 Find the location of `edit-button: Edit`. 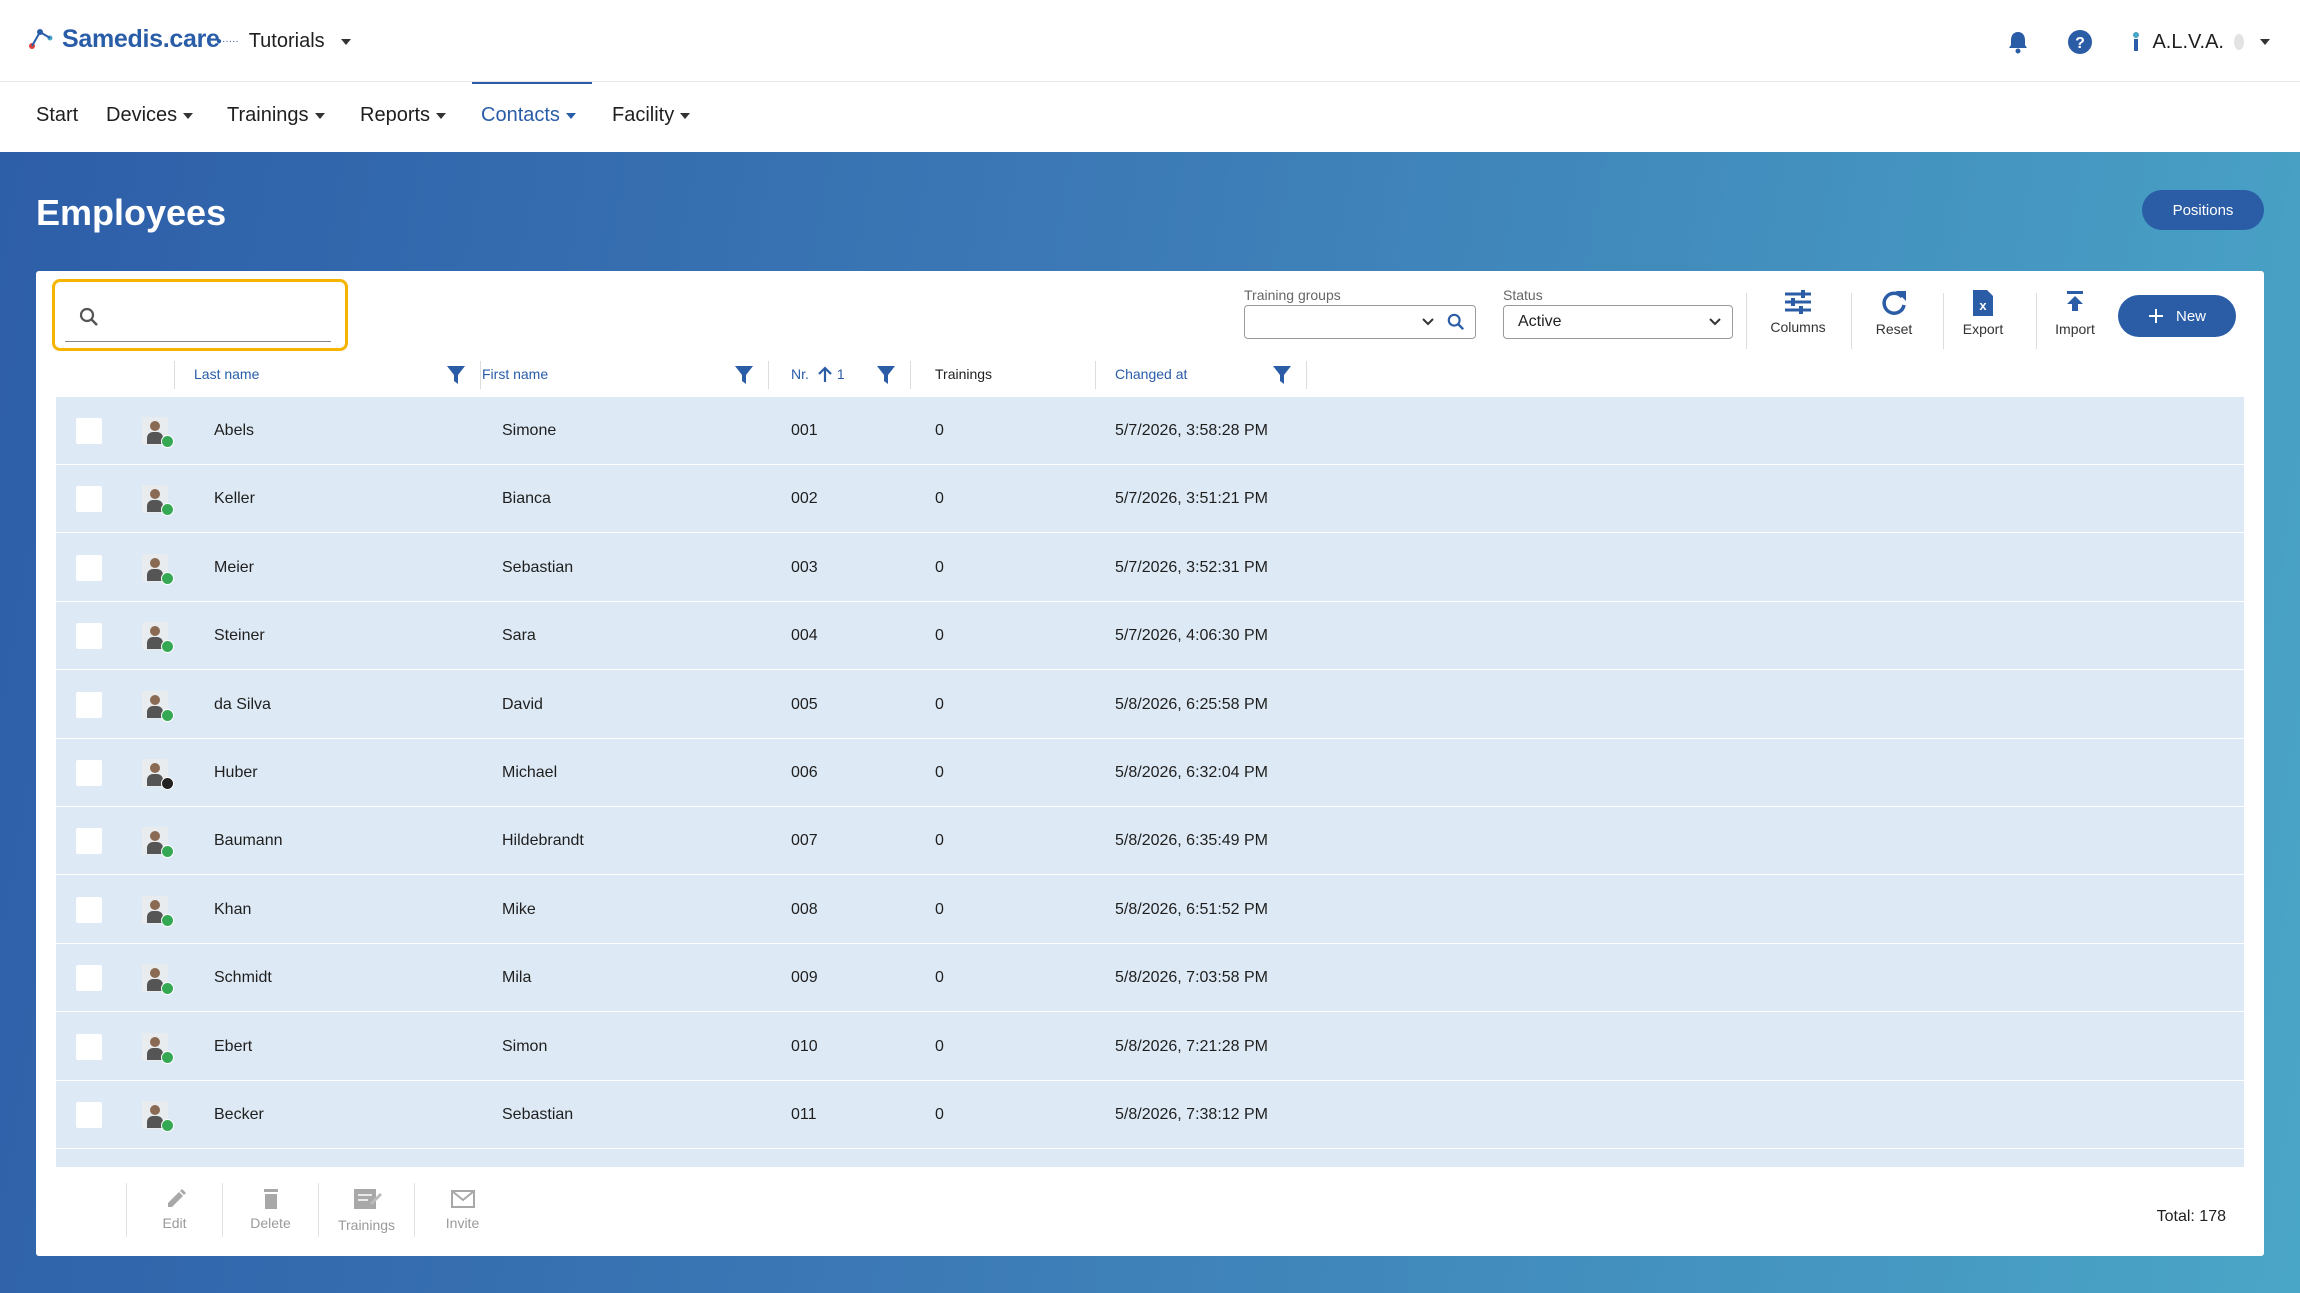

edit-button: Edit is located at coordinates (174, 1210).